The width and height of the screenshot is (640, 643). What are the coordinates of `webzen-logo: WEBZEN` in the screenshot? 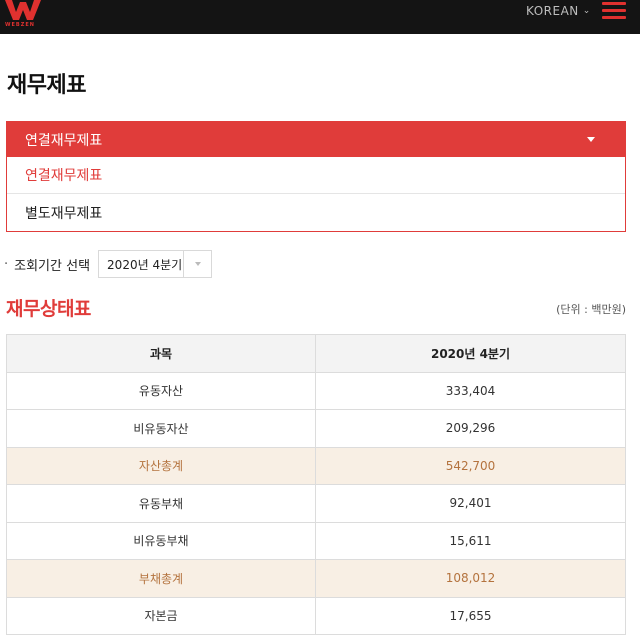 It's located at (23, 15).